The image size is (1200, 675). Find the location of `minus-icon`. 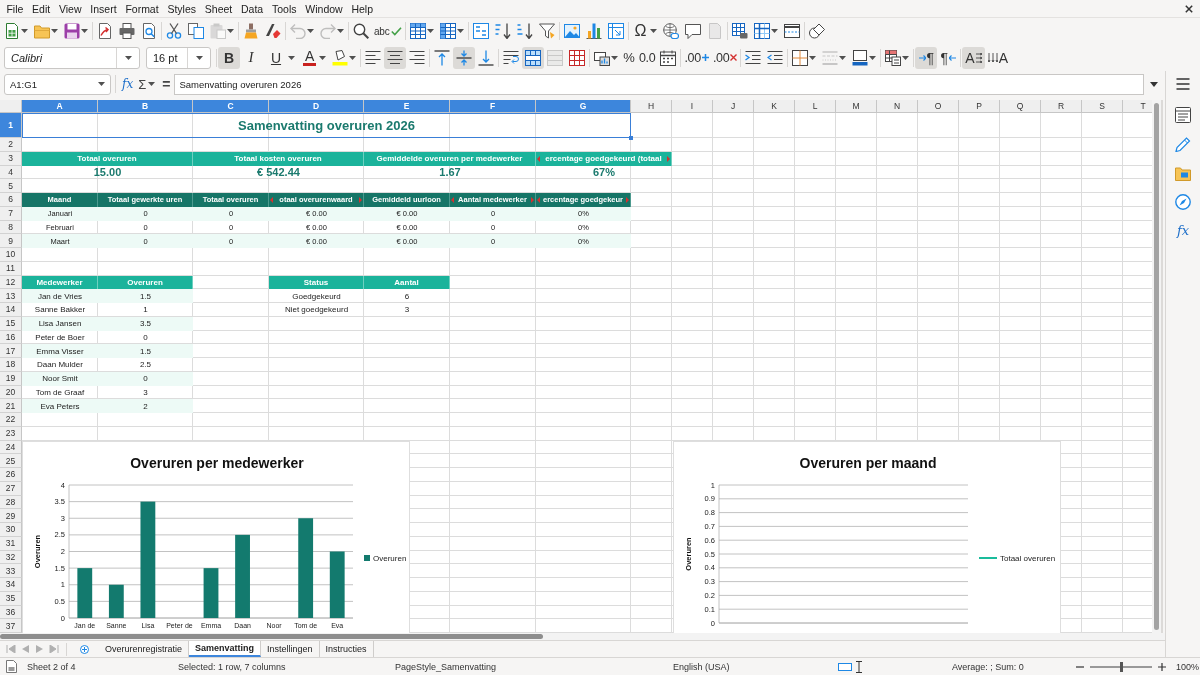

minus-icon is located at coordinates (1080, 666).